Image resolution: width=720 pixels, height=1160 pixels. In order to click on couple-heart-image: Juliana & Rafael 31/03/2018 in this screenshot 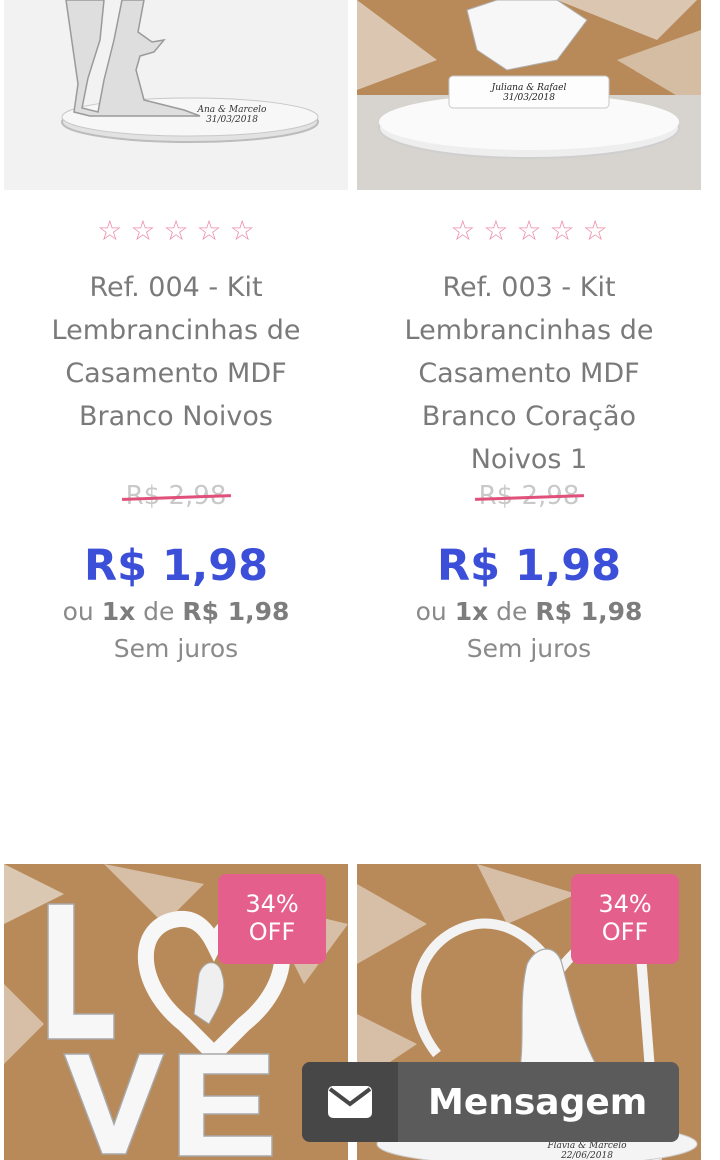, I will do `click(529, 95)`.